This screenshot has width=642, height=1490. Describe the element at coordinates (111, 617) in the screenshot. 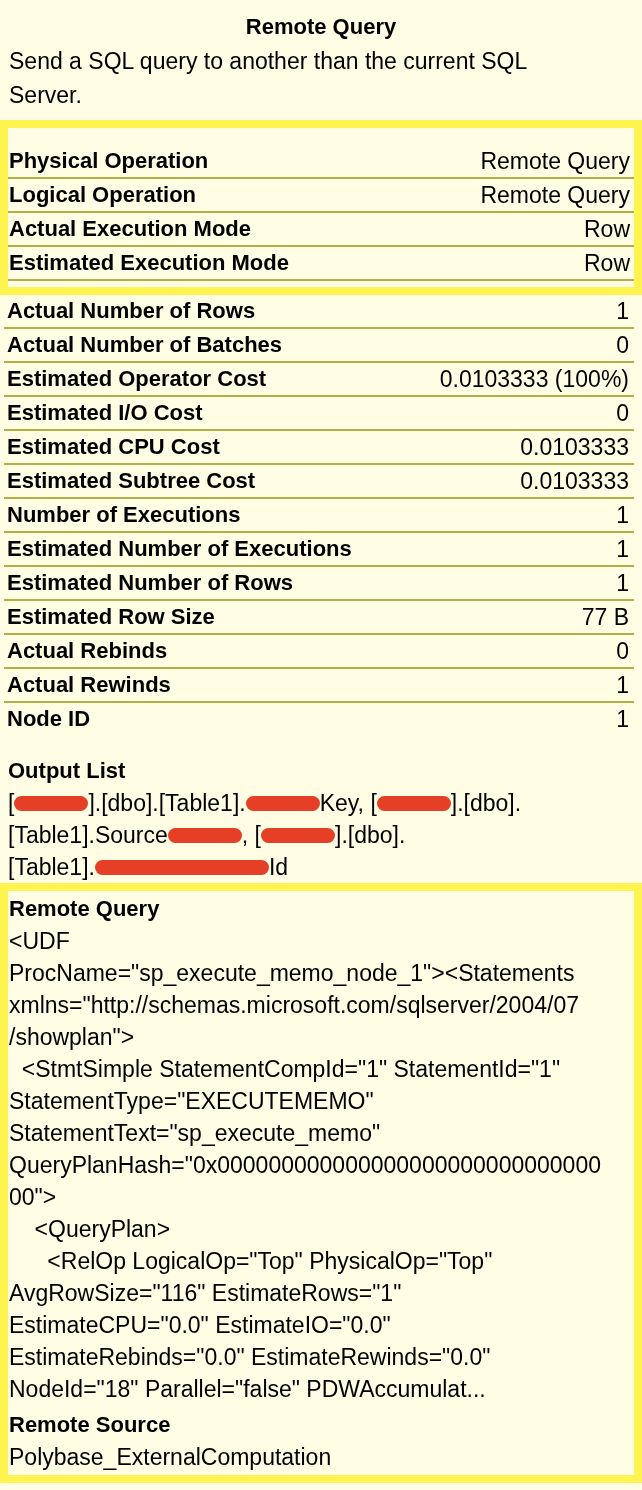

I see `property-label: Estimated Row Size` at that location.